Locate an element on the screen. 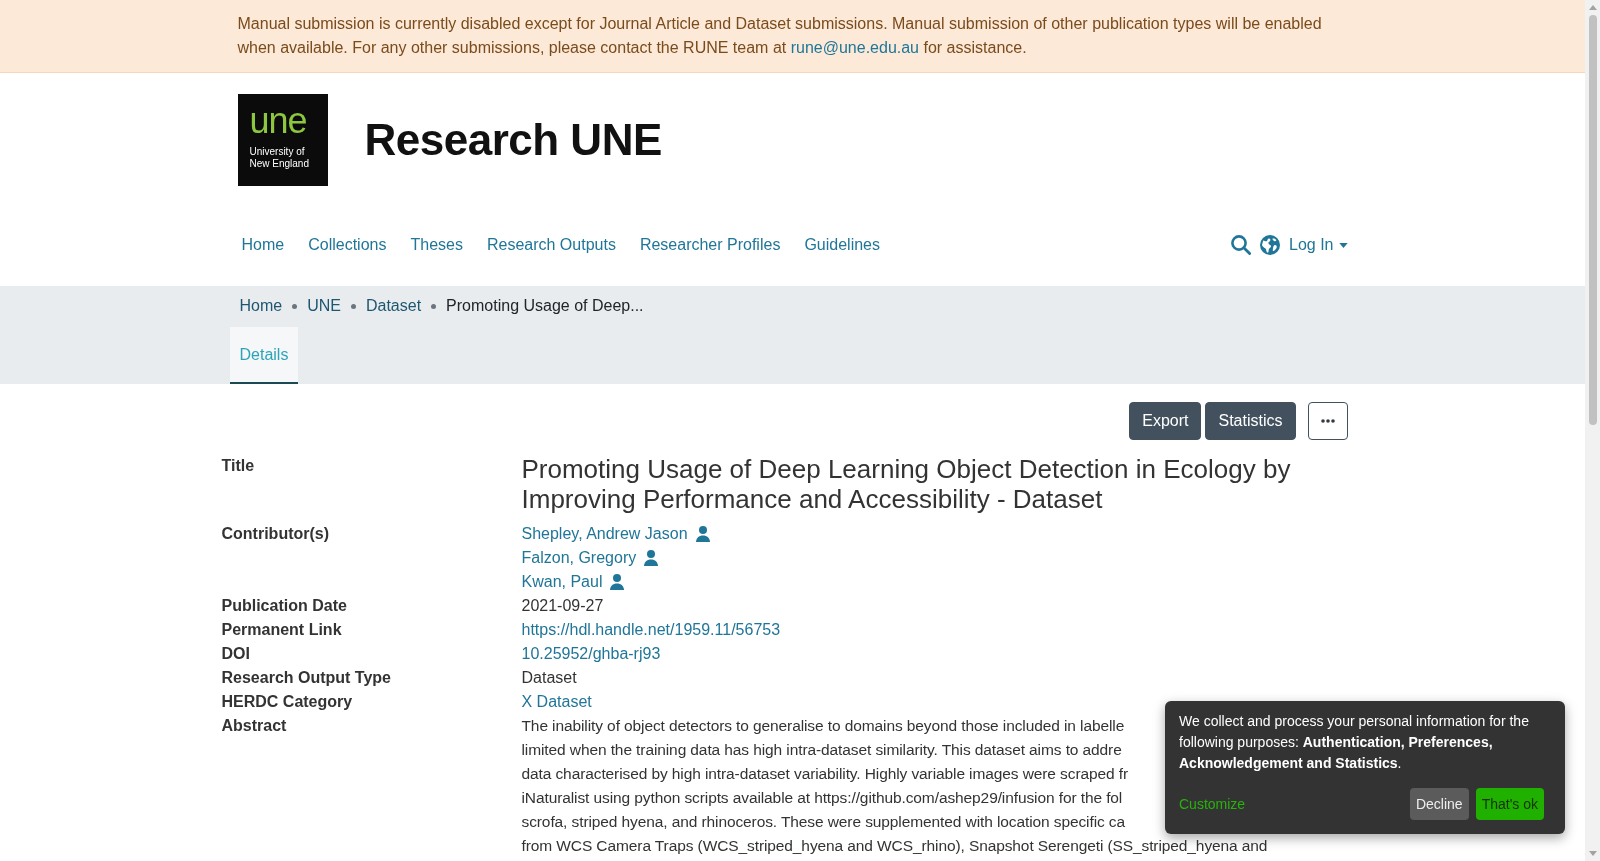  field-link: X Dataset is located at coordinates (556, 701).